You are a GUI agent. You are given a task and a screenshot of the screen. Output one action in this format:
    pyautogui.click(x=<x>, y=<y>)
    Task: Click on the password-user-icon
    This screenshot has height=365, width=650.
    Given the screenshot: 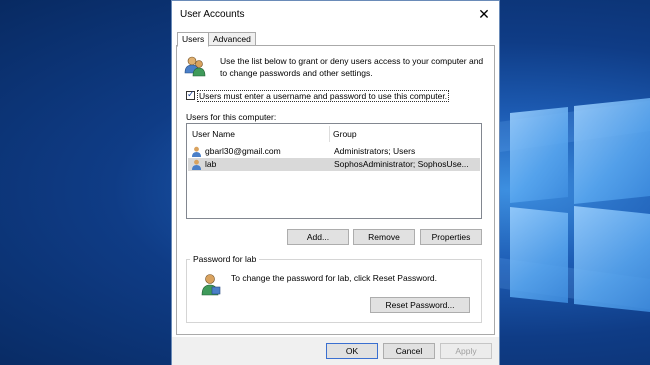 What is the action you would take?
    pyautogui.click(x=211, y=285)
    